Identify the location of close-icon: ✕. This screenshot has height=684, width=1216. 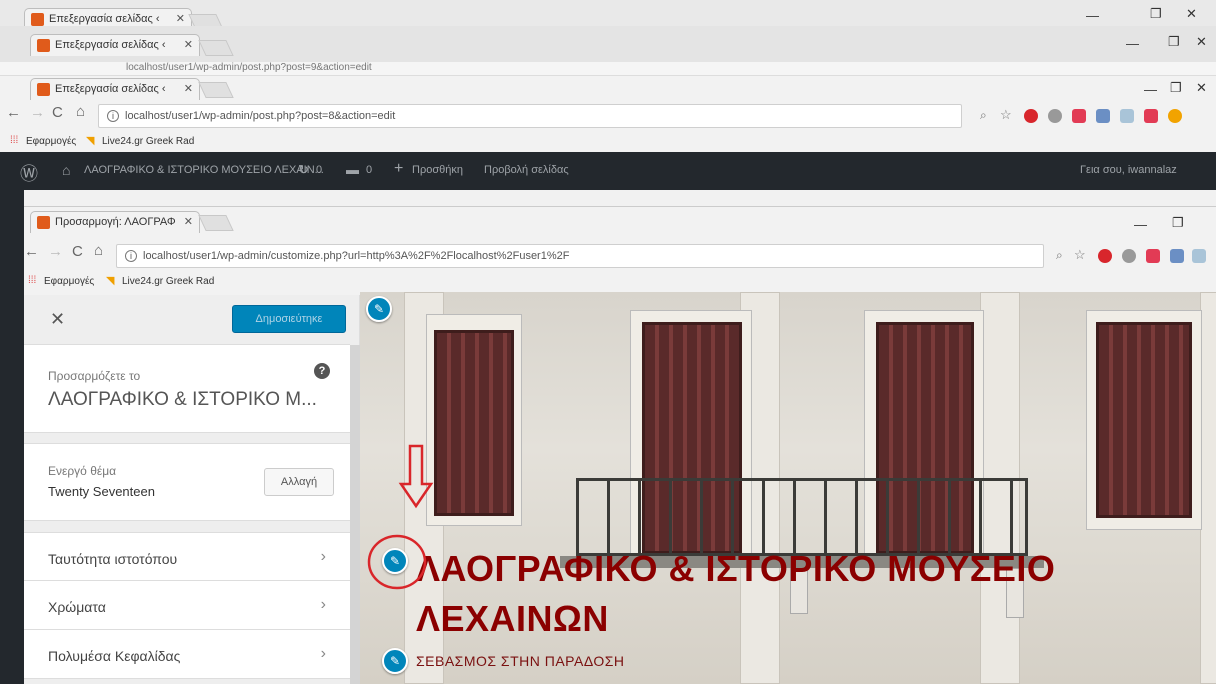
(57, 319).